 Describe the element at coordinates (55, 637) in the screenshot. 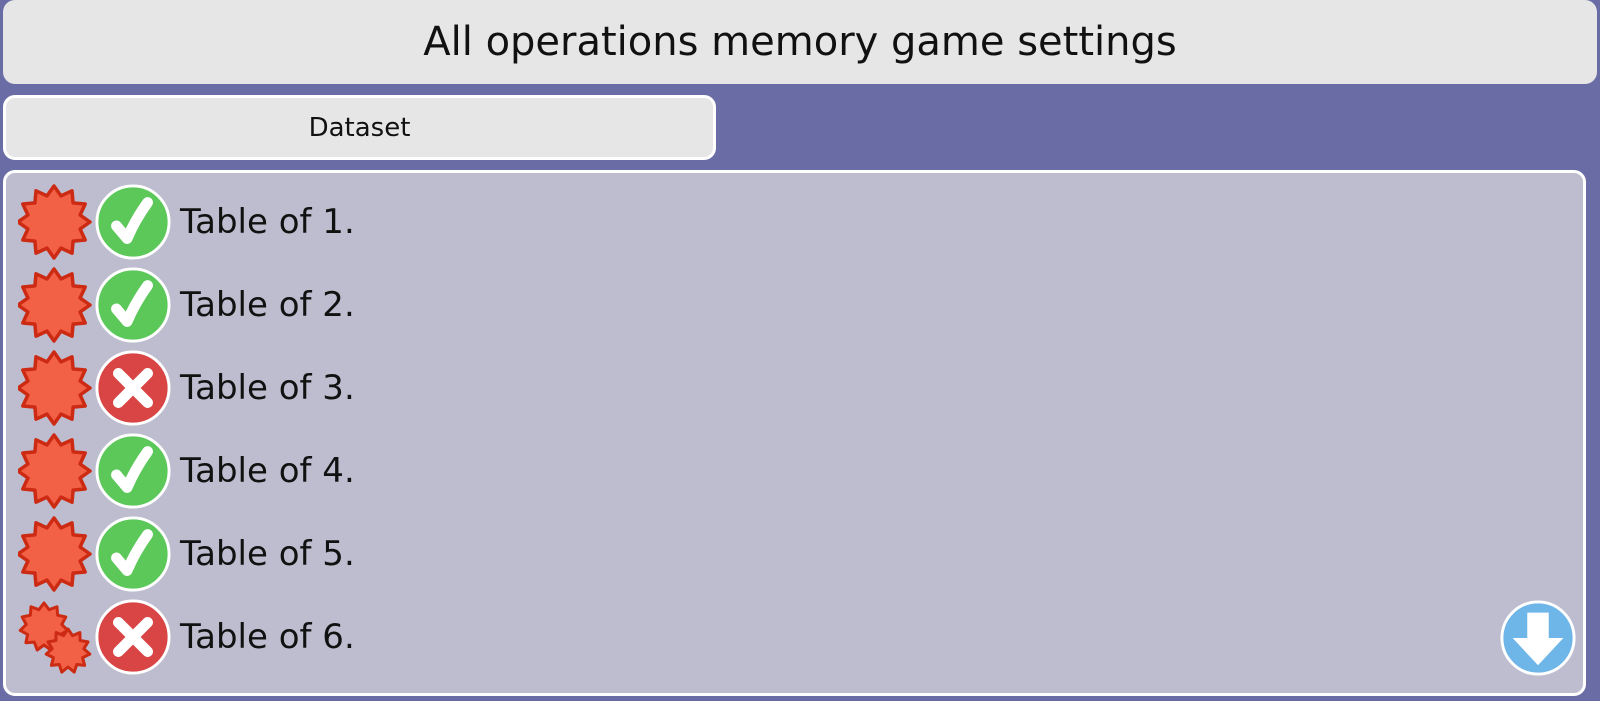

I see `double-star-burst-icon` at that location.